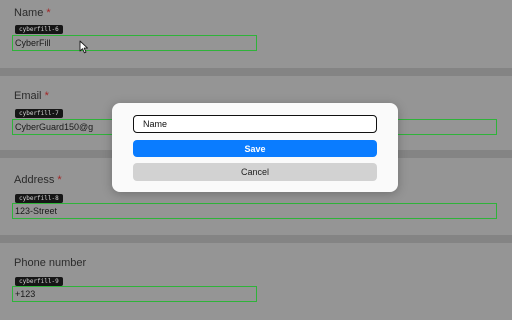 This screenshot has height=320, width=512. What do you see at coordinates (50, 263) in the screenshot?
I see `field-label-phone: Phone number` at bounding box center [50, 263].